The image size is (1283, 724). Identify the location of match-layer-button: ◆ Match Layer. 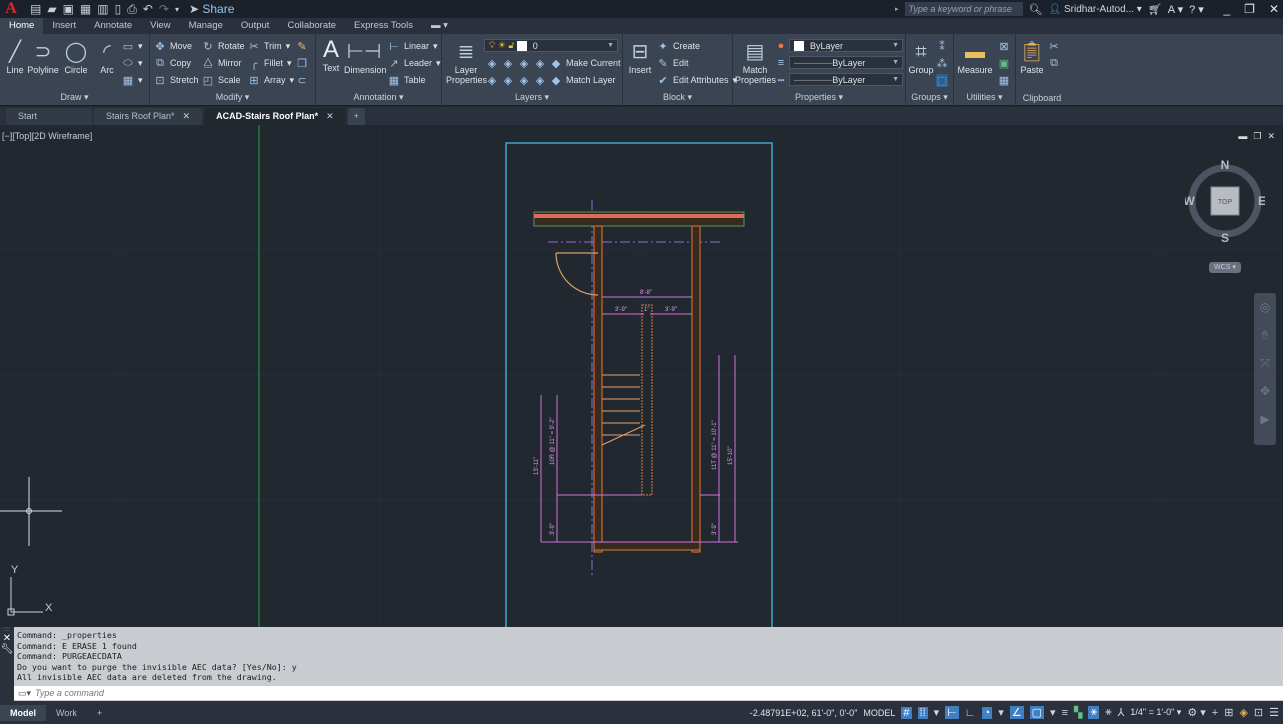
(583, 80).